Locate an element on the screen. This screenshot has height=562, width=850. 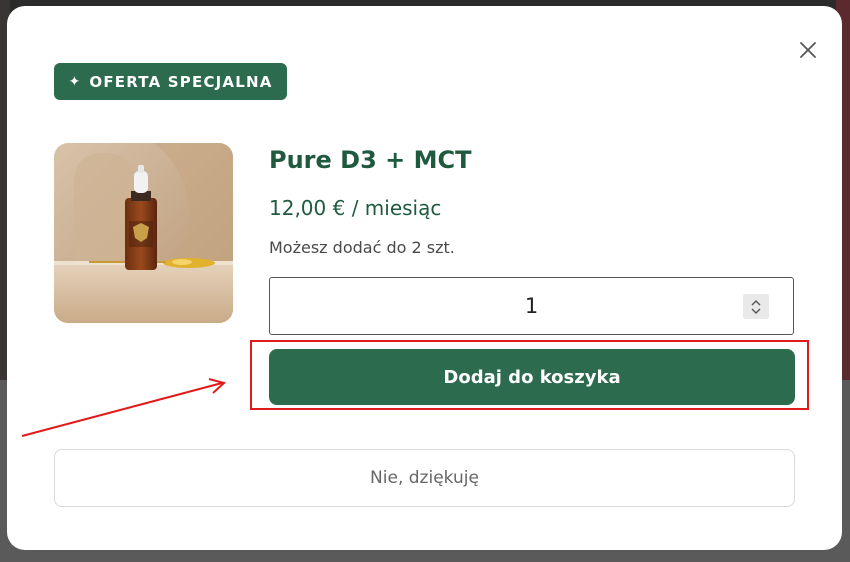
chevron-down-icon is located at coordinates (756, 311).